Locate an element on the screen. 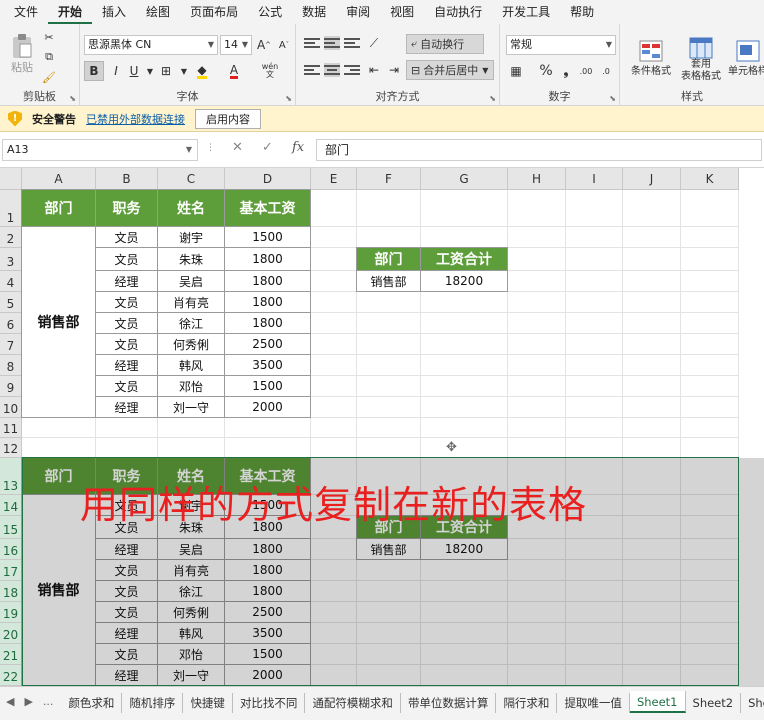 This screenshot has height=720, width=764. percent-style-button: % is located at coordinates (546, 71).